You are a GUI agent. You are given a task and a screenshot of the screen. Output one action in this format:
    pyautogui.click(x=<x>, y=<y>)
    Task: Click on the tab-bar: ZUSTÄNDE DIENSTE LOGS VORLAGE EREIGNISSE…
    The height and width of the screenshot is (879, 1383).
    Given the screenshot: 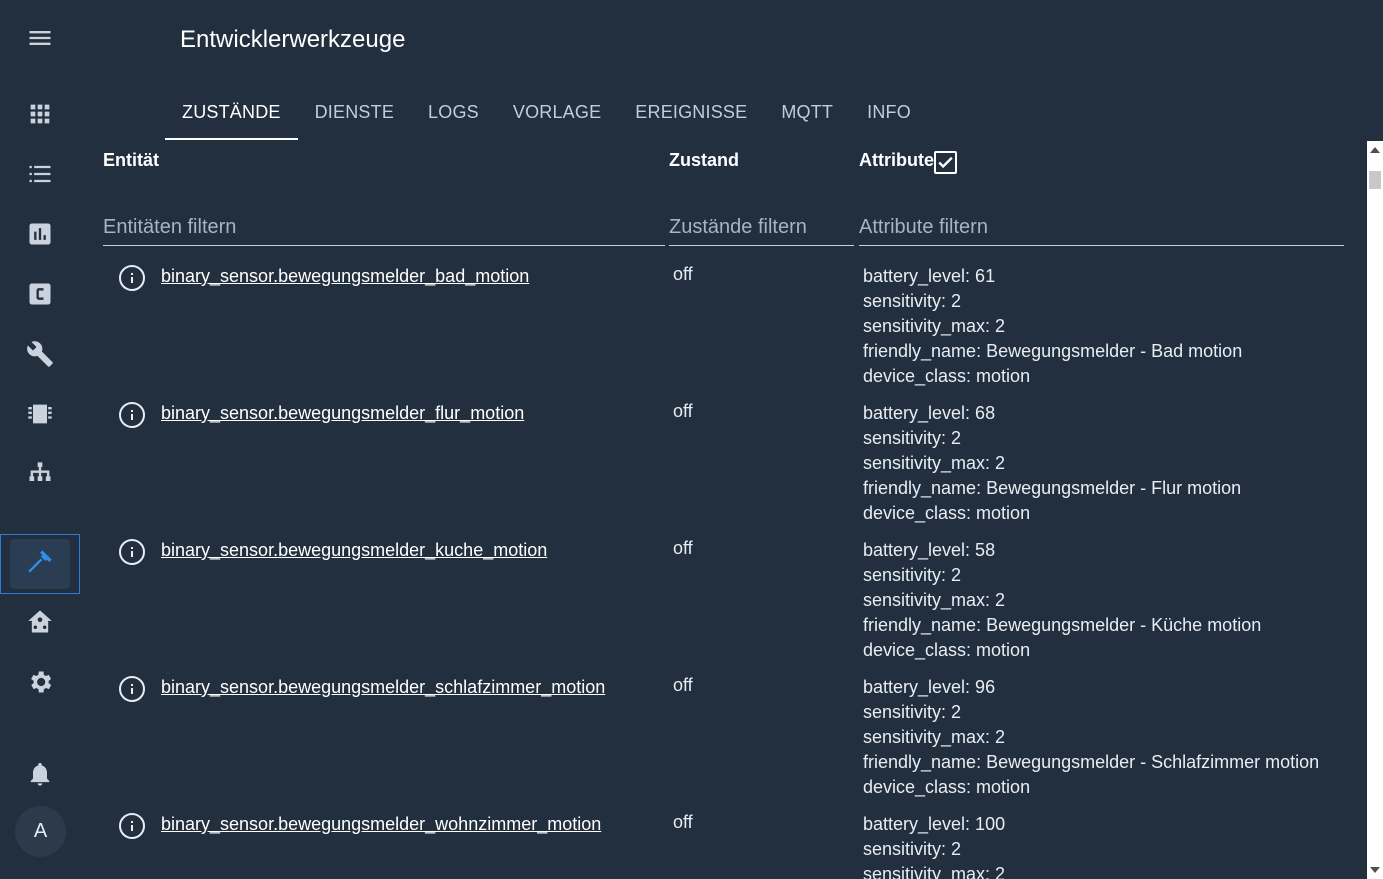 What is the action you would take?
    pyautogui.click(x=546, y=112)
    